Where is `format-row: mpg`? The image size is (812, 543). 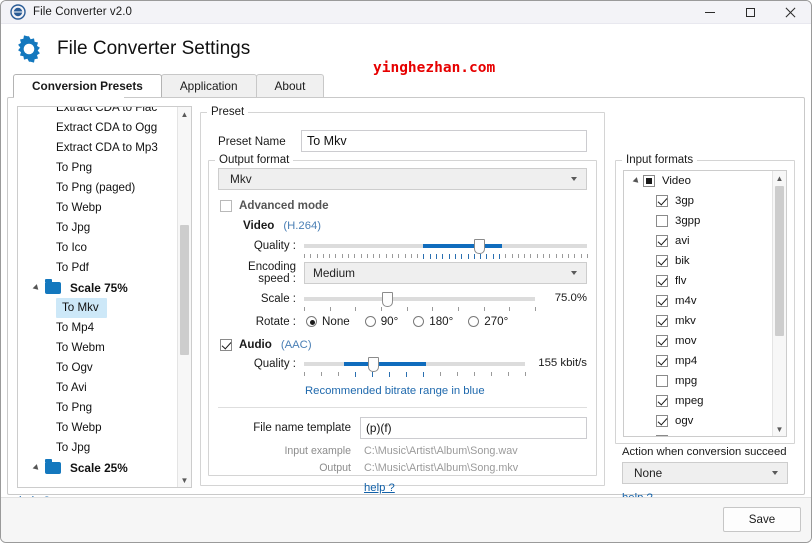 format-row: mpg is located at coordinates (698, 381).